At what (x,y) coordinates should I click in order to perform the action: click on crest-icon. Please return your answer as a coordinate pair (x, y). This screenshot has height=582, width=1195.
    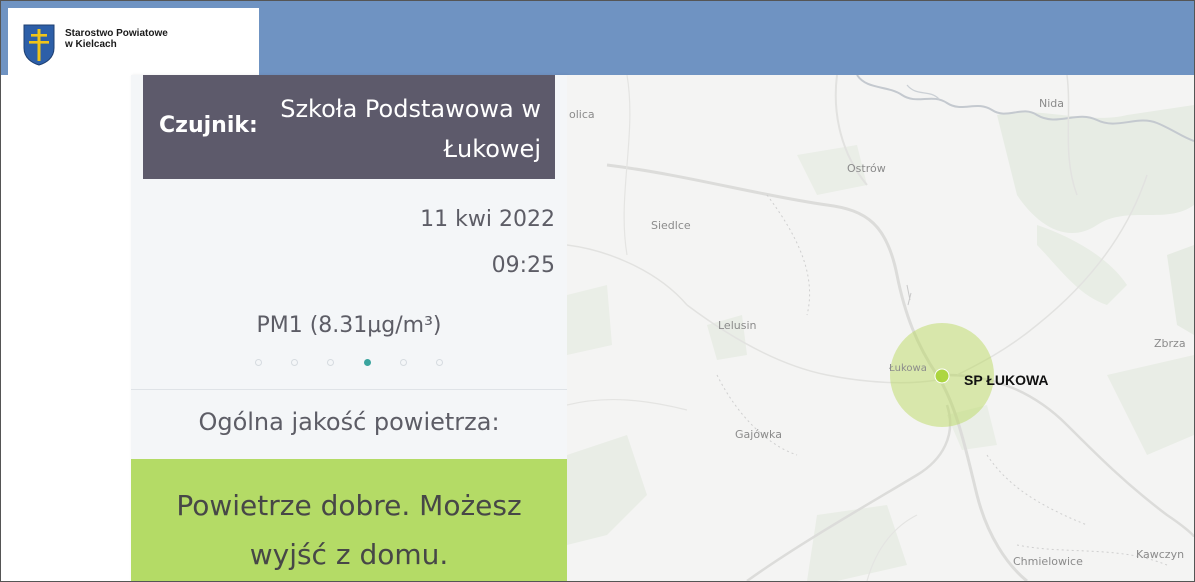
    Looking at the image, I should click on (39, 45).